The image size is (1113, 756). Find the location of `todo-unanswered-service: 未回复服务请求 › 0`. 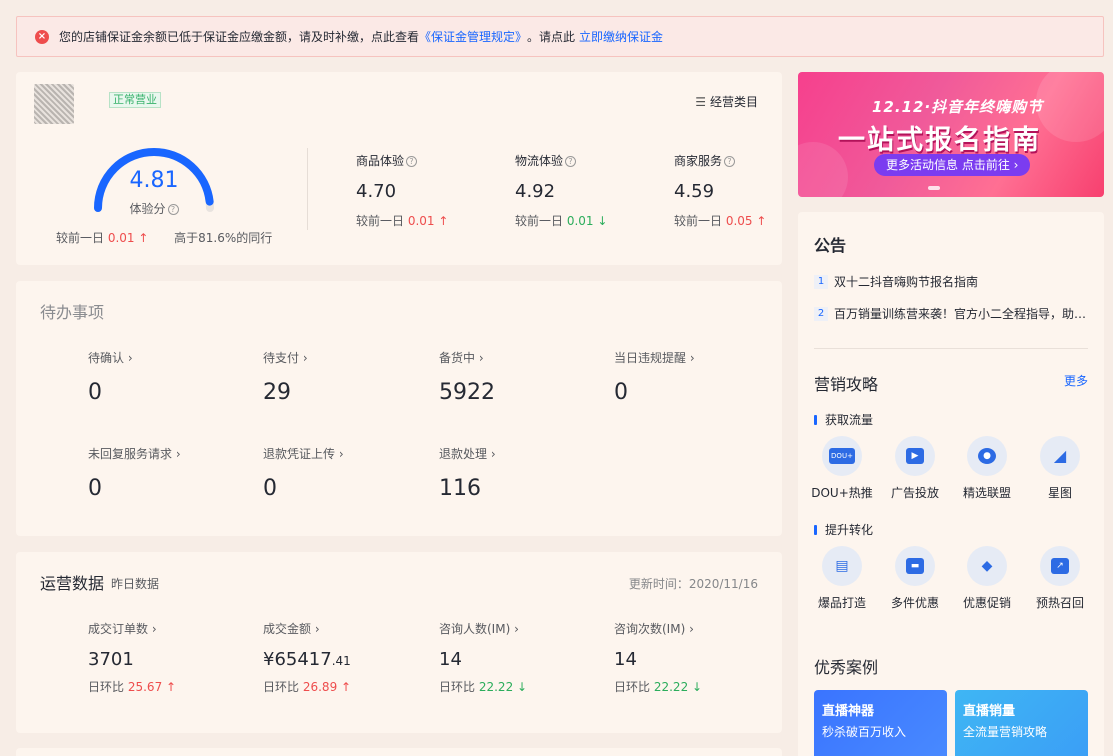

todo-unanswered-service: 未回复服务请求 › 0 is located at coordinates (134, 473).